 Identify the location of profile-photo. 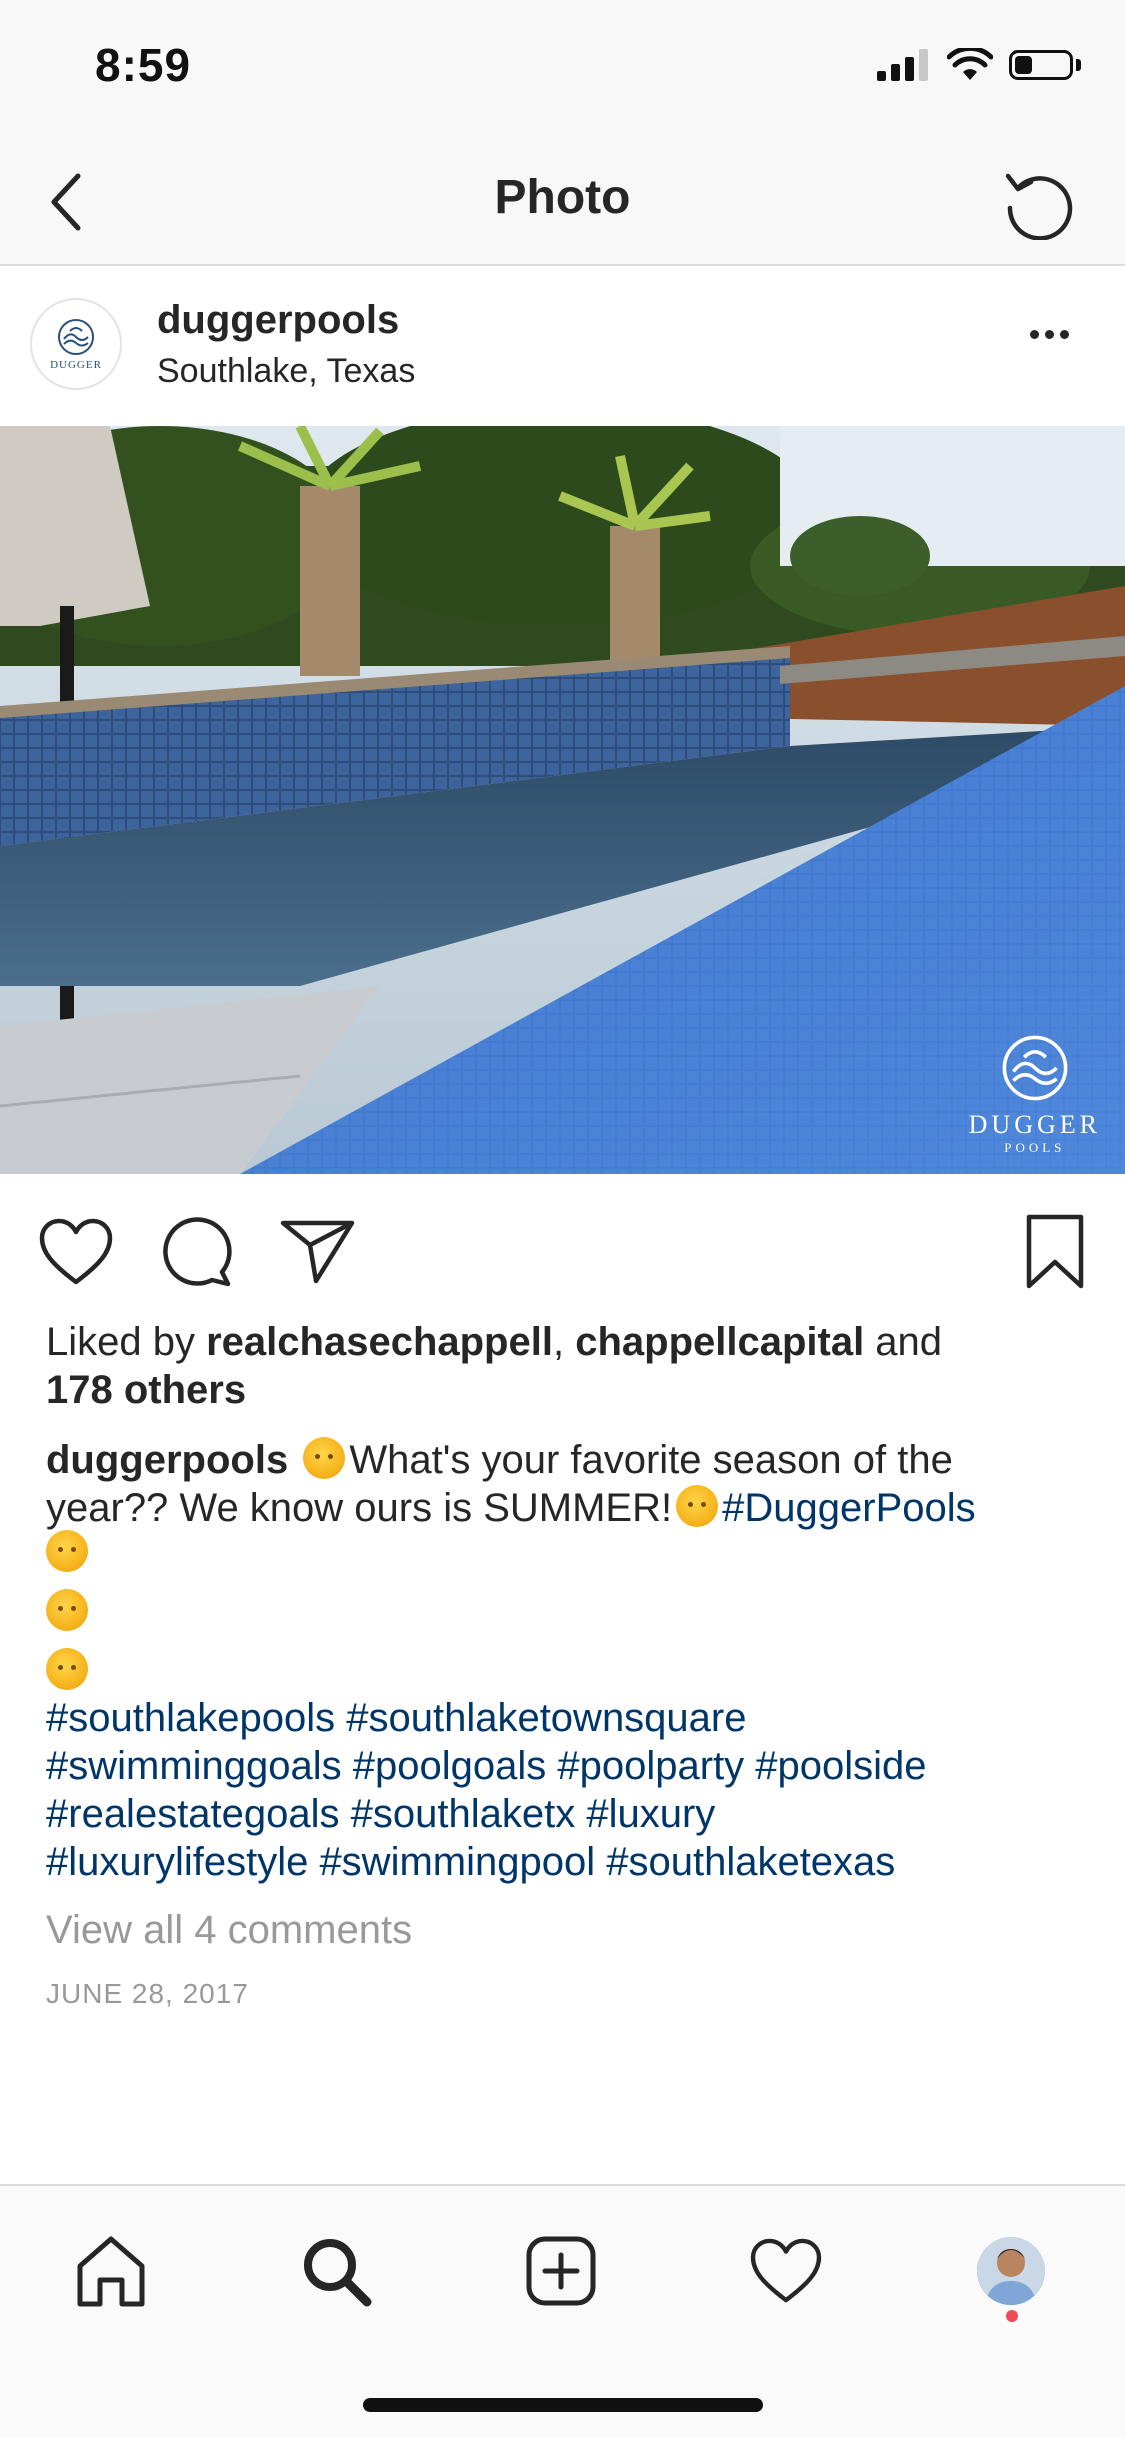
(1011, 2271).